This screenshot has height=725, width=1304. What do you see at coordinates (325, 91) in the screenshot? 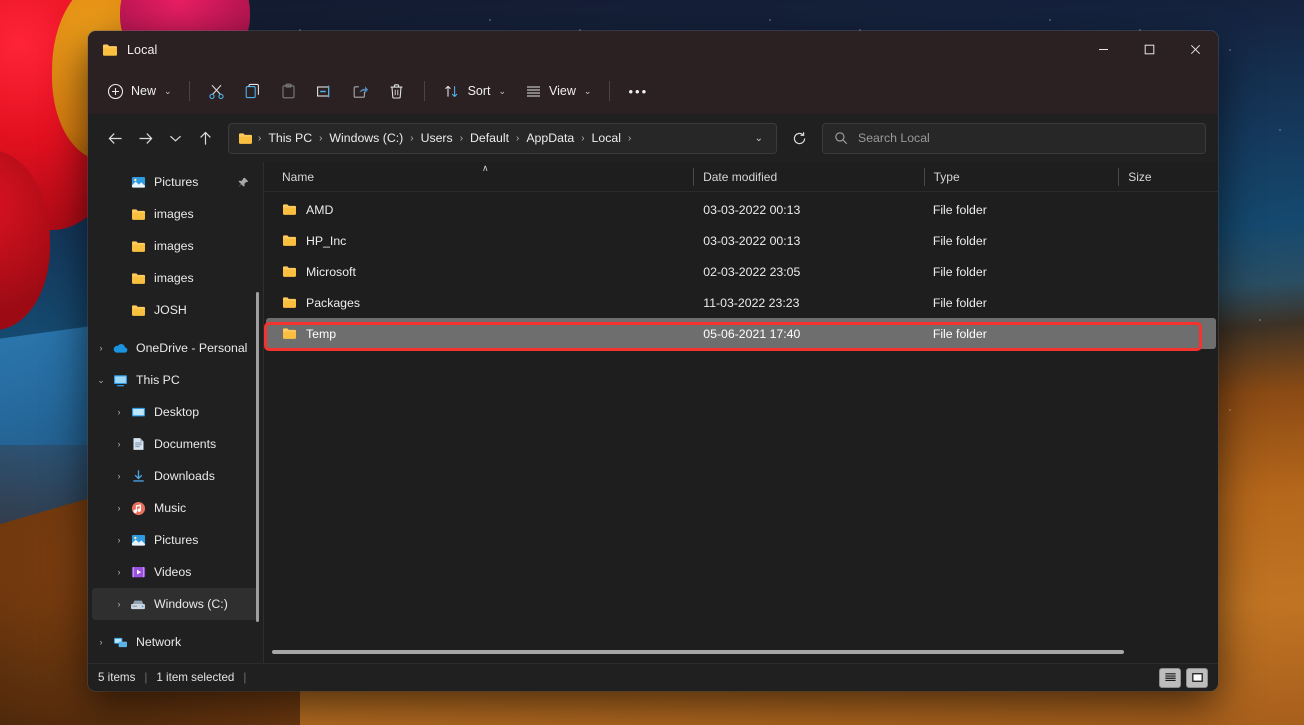
I see `rename-button` at bounding box center [325, 91].